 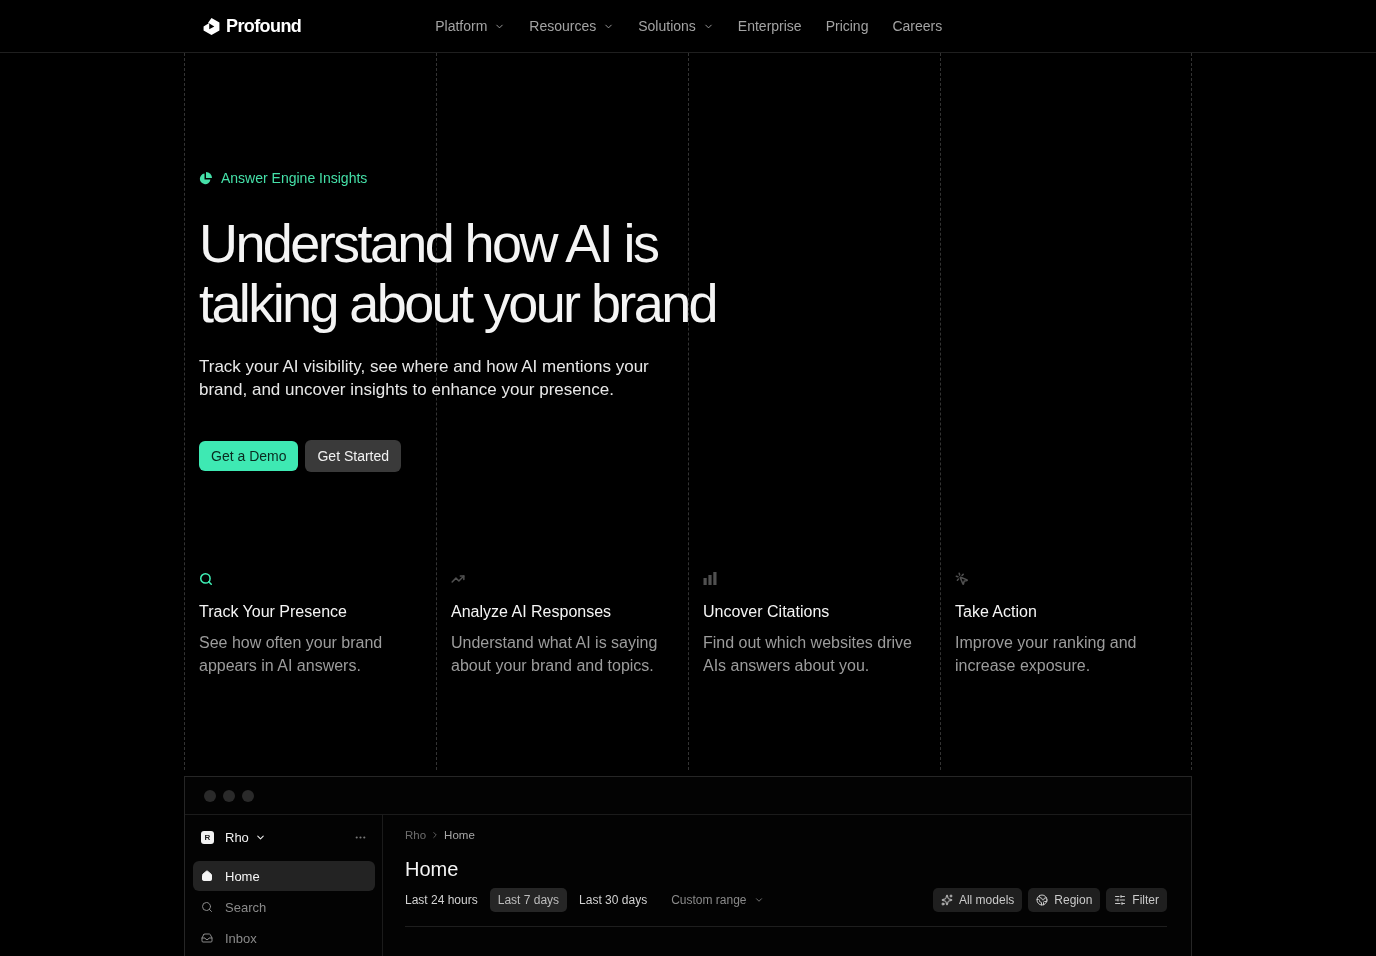 I want to click on nav-link: Solutions, so click(x=676, y=26).